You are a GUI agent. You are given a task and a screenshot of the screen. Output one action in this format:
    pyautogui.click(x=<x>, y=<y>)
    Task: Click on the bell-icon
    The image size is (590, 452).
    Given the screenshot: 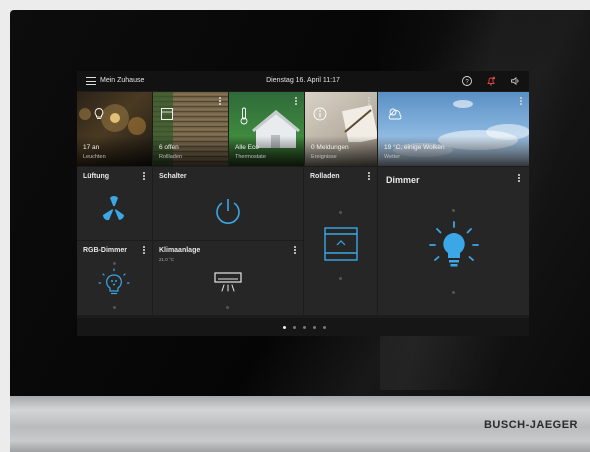 What is the action you would take?
    pyautogui.click(x=491, y=81)
    